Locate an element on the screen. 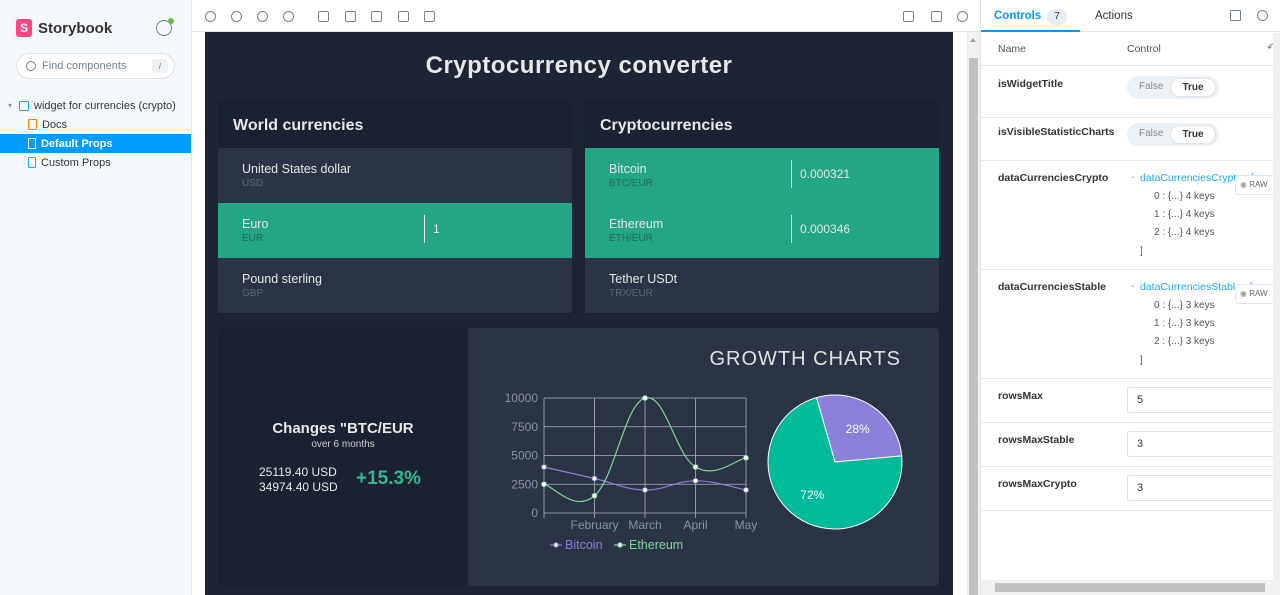  currency-row: United States dollar USD is located at coordinates (395, 175).